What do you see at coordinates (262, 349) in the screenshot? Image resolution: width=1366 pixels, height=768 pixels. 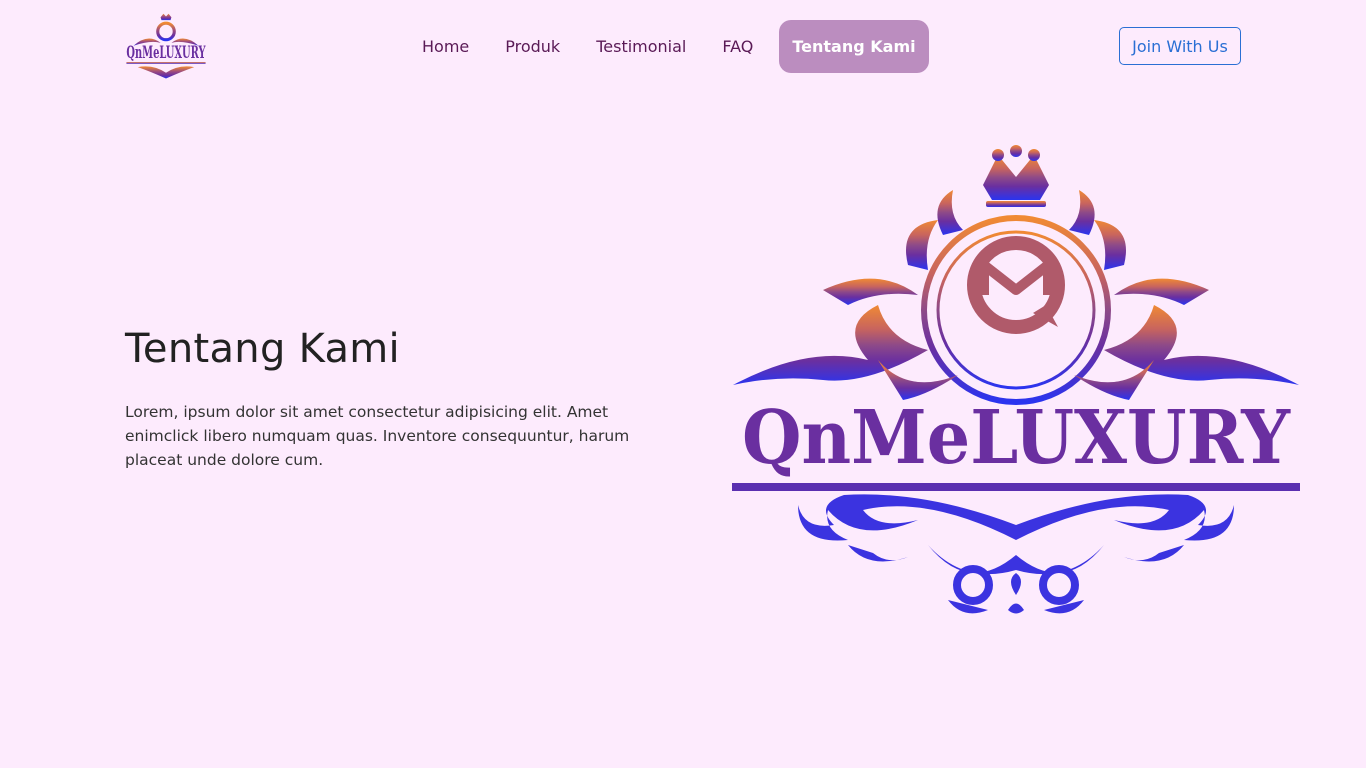 I see `page-title: Tentang Kami` at bounding box center [262, 349].